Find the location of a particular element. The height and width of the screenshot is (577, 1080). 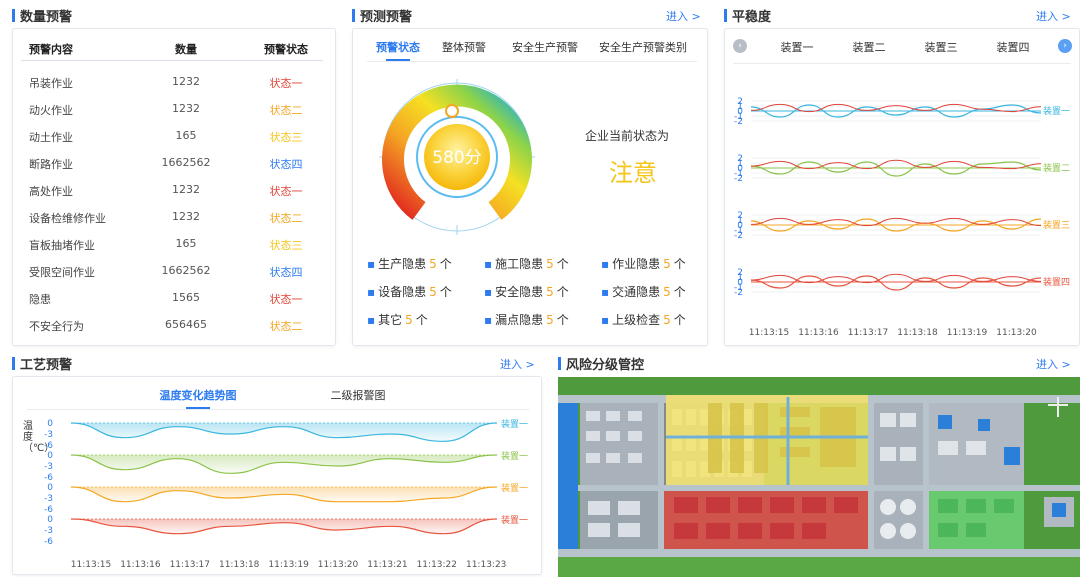

hazard-label: 作业隐患 is located at coordinates (636, 264).